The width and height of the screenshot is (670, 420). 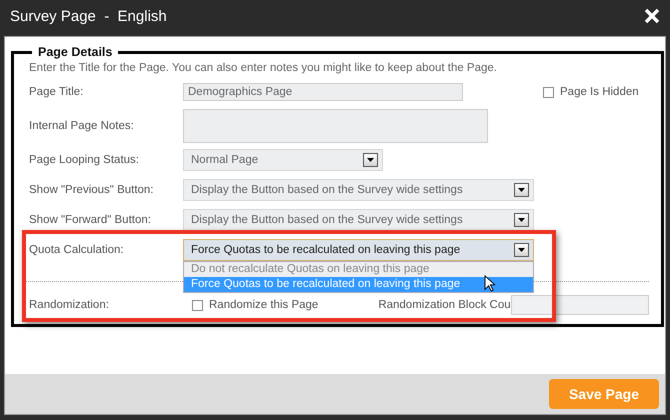 I want to click on field-label: Page Looping Status:, so click(x=84, y=160).